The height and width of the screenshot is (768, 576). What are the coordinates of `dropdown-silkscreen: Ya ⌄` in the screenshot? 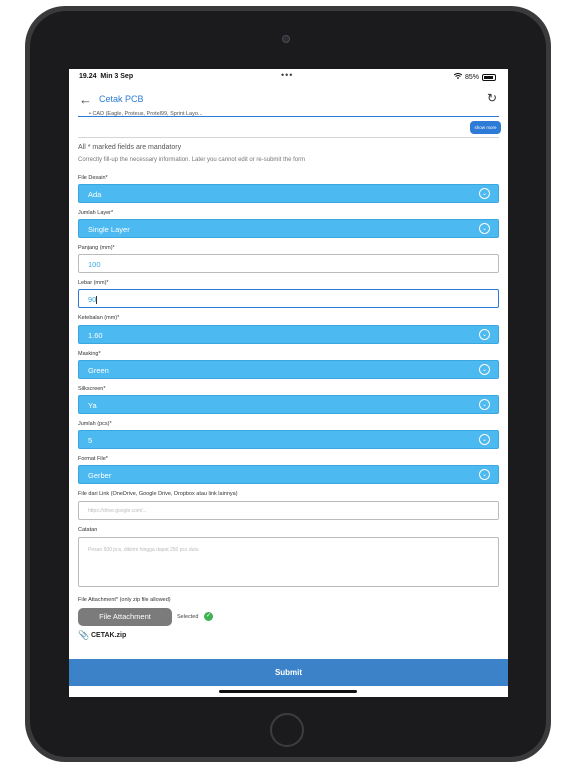 It's located at (288, 404).